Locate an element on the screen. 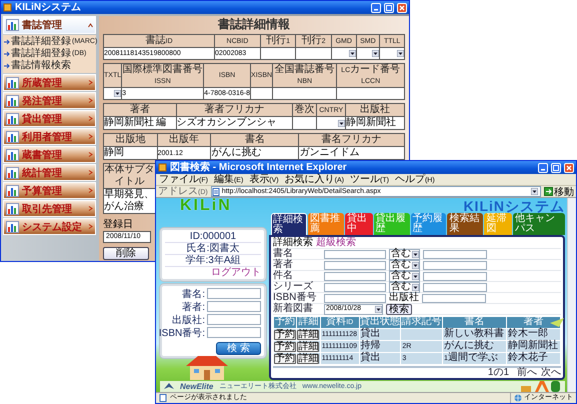 The height and width of the screenshot is (404, 577). user-info-text: ID:000001 is located at coordinates (213, 237).